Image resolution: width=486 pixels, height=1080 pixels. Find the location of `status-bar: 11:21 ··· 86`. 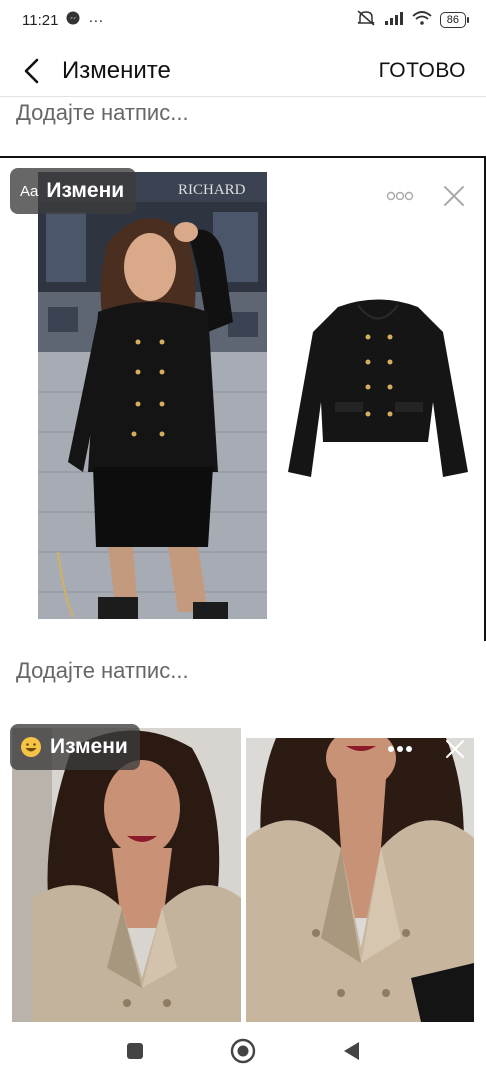

status-bar: 11:21 ··· 86 is located at coordinates (243, 20).